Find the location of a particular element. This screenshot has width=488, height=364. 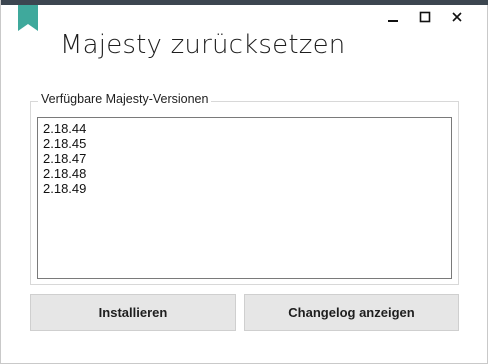

close-button is located at coordinates (457, 19).